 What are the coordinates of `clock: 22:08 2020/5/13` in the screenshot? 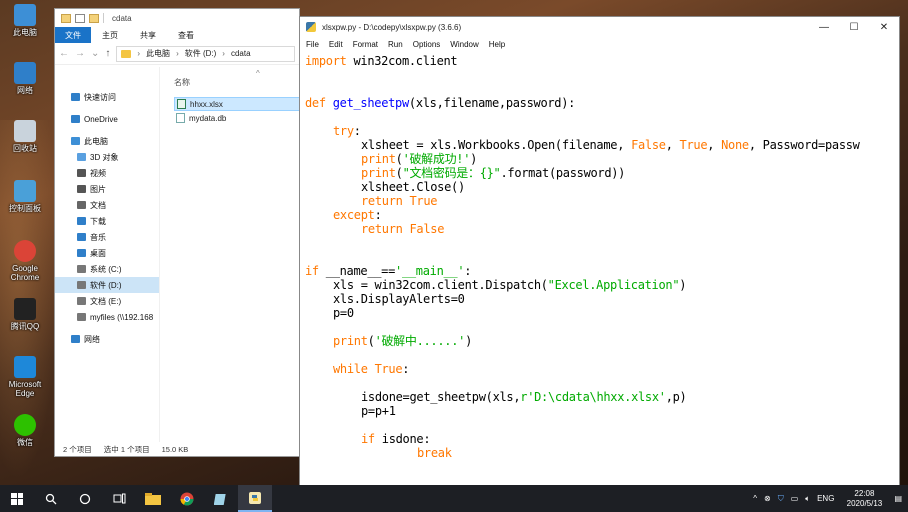 It's located at (864, 499).